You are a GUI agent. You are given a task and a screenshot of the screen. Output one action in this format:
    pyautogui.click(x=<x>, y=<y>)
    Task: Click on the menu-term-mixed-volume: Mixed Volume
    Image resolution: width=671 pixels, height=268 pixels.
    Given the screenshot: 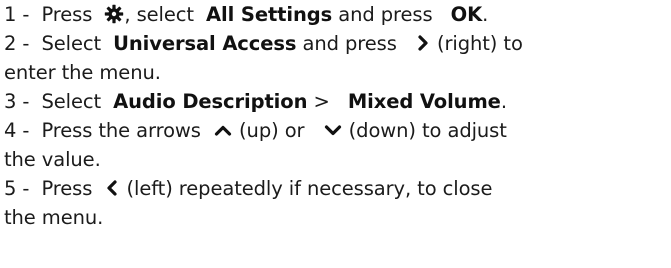 What is the action you would take?
    pyautogui.click(x=424, y=101)
    